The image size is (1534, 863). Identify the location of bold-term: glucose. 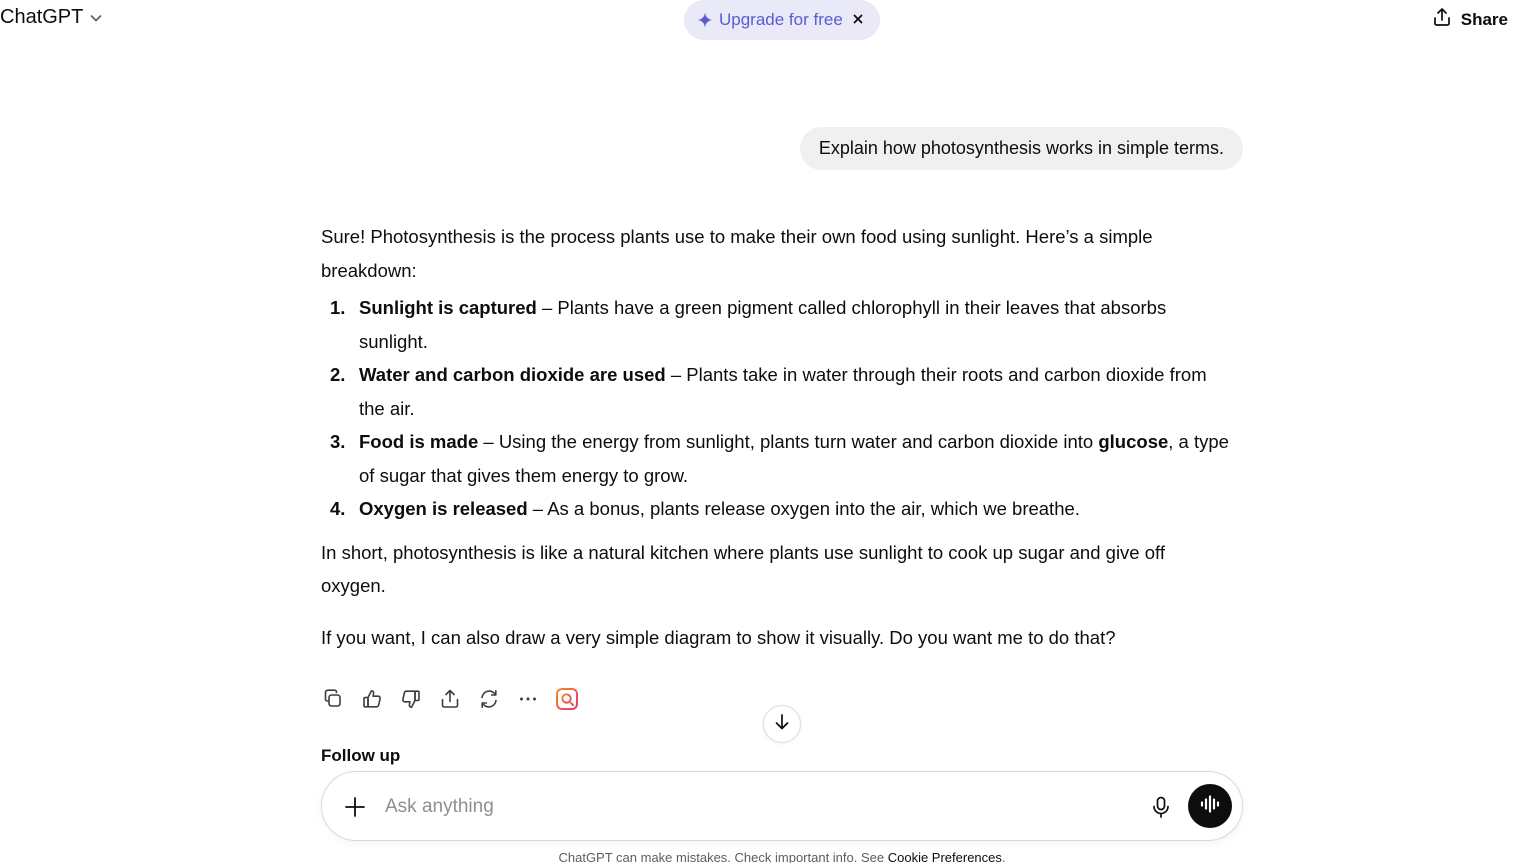
(1133, 441).